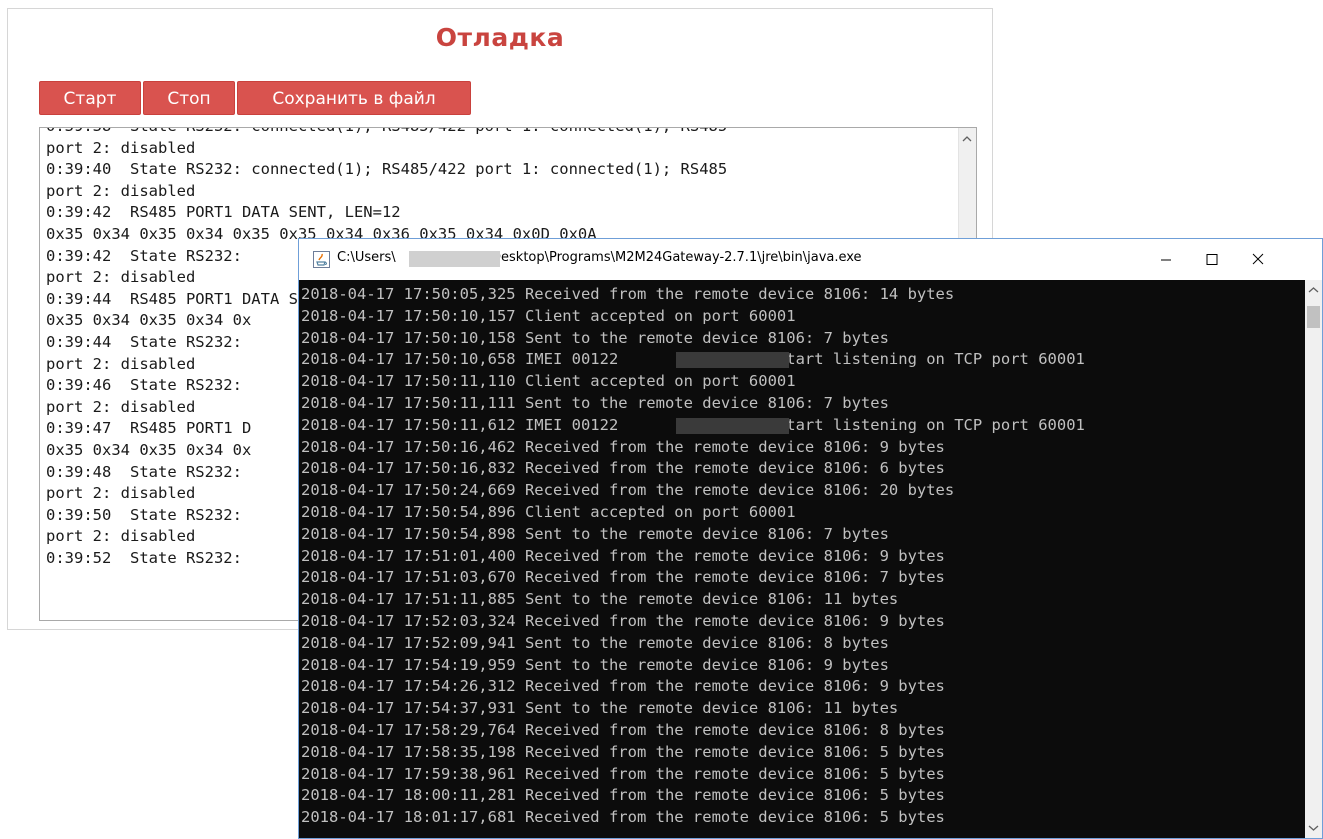 The height and width of the screenshot is (839, 1323). What do you see at coordinates (1313, 317) in the screenshot?
I see `scrollbar-thumb` at bounding box center [1313, 317].